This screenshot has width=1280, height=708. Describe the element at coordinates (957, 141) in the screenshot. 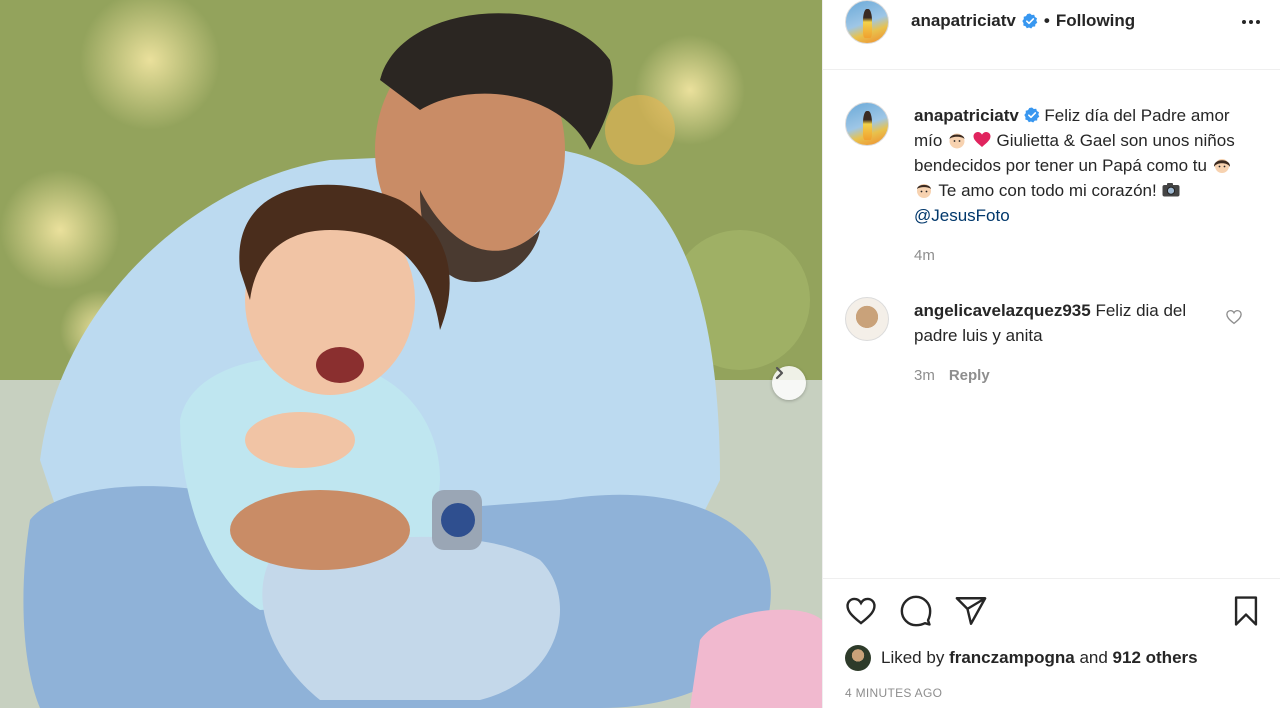

I see `man-emoji-icon` at that location.